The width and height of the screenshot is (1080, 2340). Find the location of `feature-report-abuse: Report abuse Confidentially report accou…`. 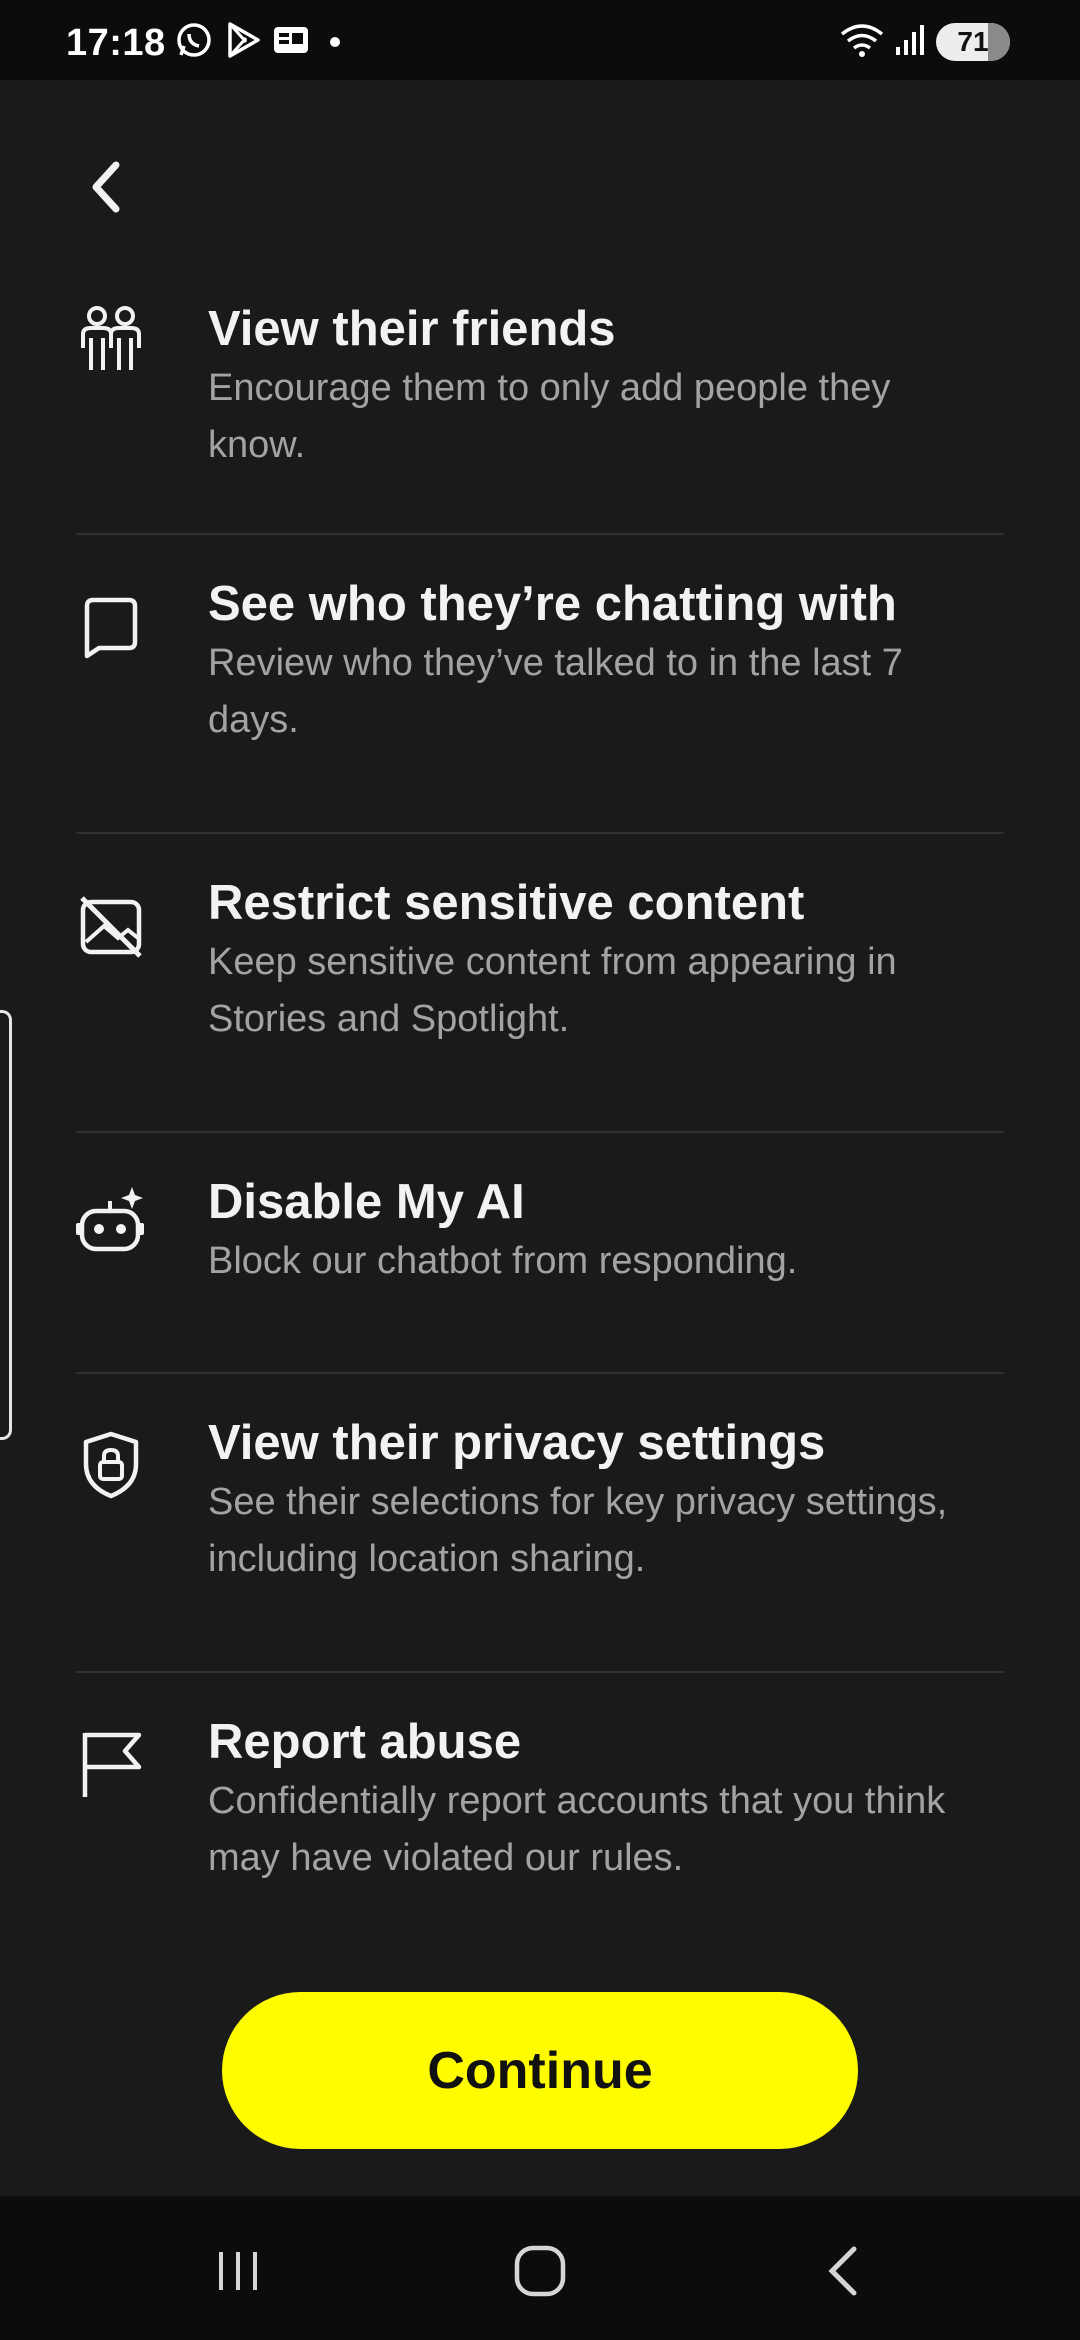

feature-report-abuse: Report abuse Confidentially report accou… is located at coordinates (540, 1803).